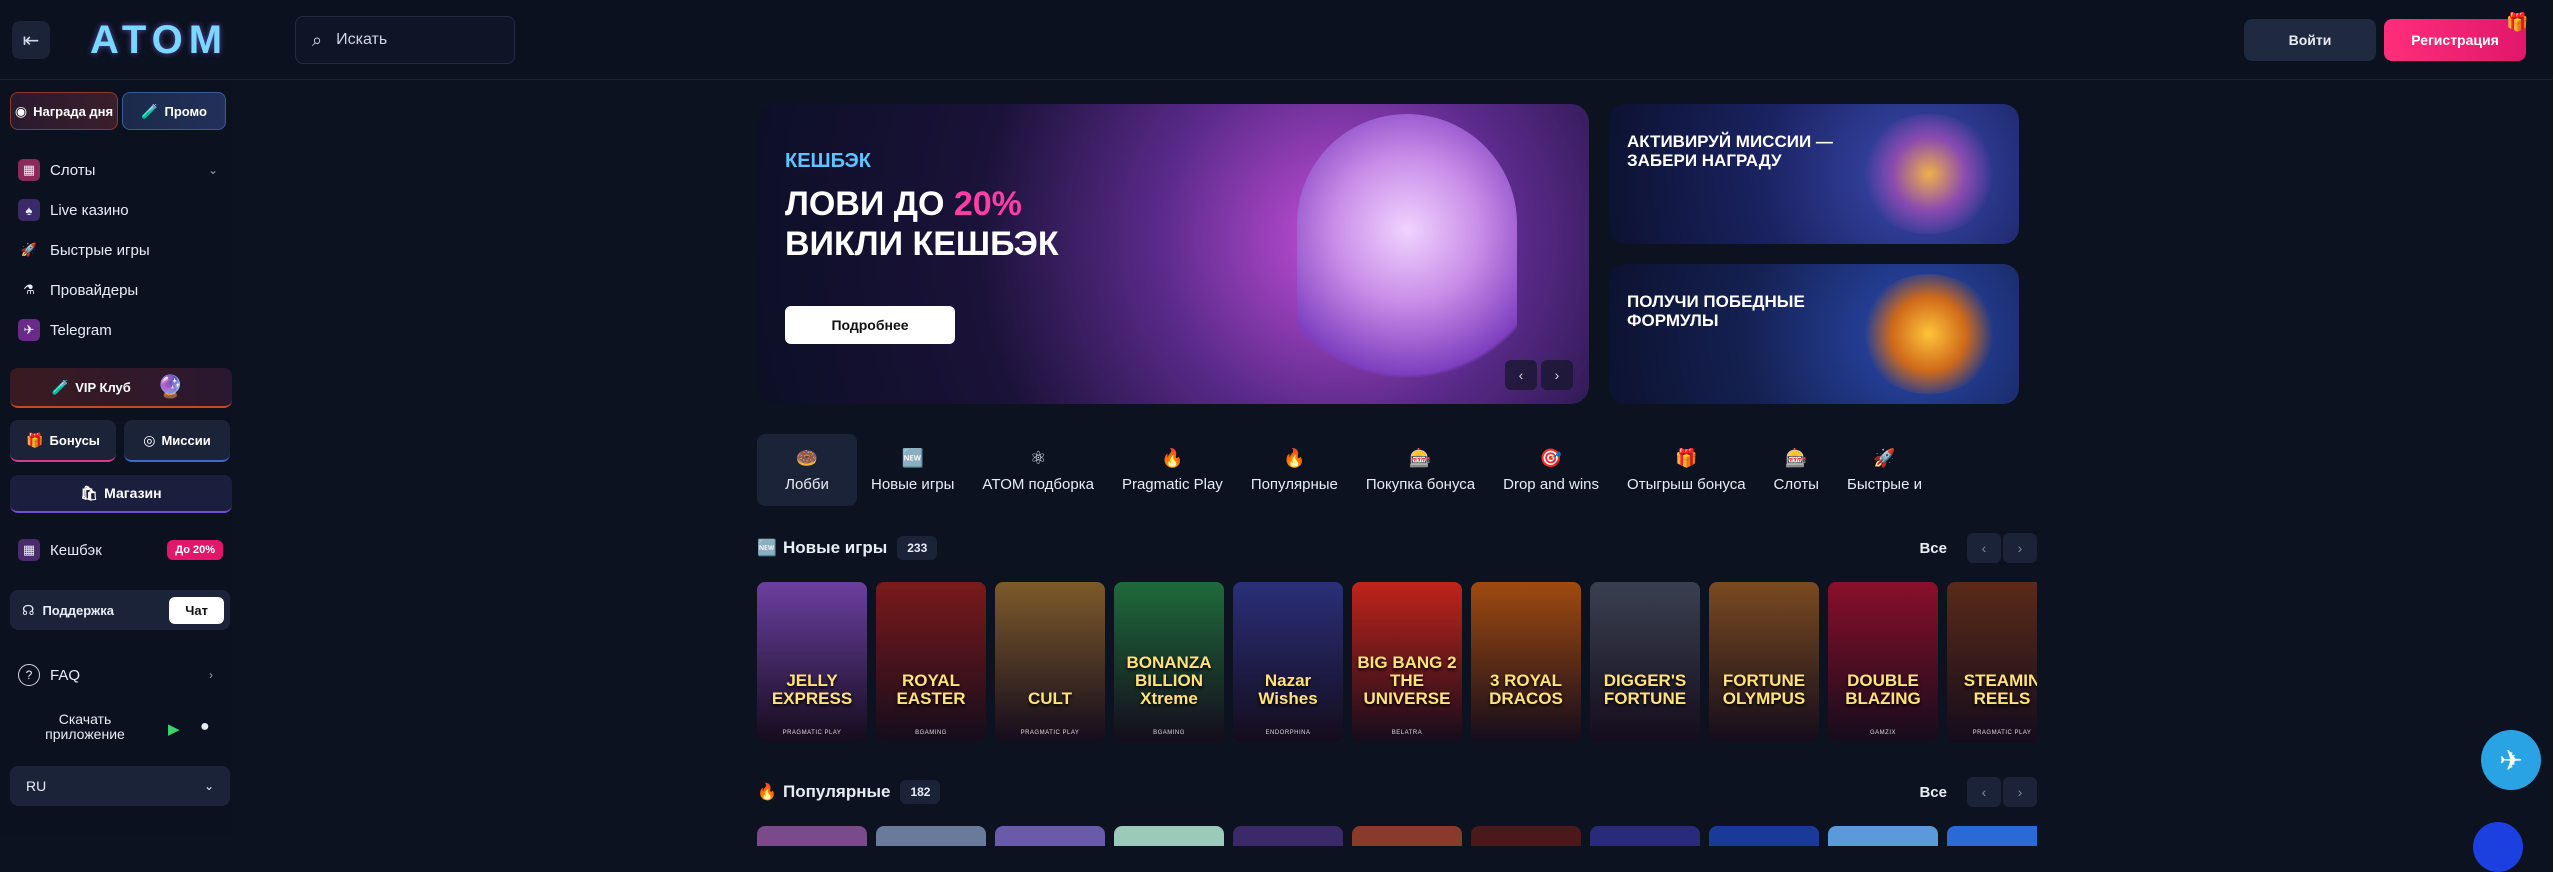 The height and width of the screenshot is (872, 2553). I want to click on slots-icon: ▦, so click(29, 170).